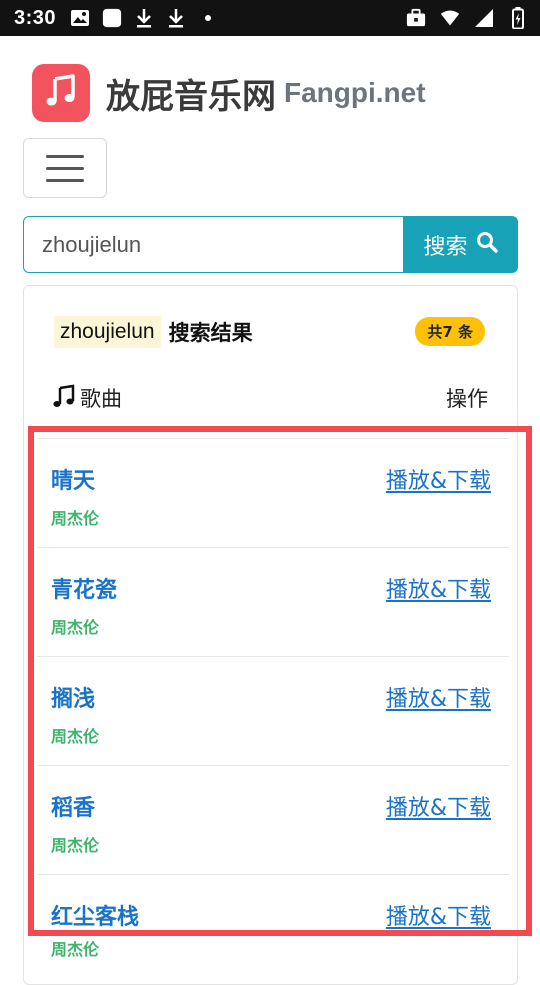 The image size is (540, 985). What do you see at coordinates (355, 93) in the screenshot?
I see `site-domain: Fangpi.net` at bounding box center [355, 93].